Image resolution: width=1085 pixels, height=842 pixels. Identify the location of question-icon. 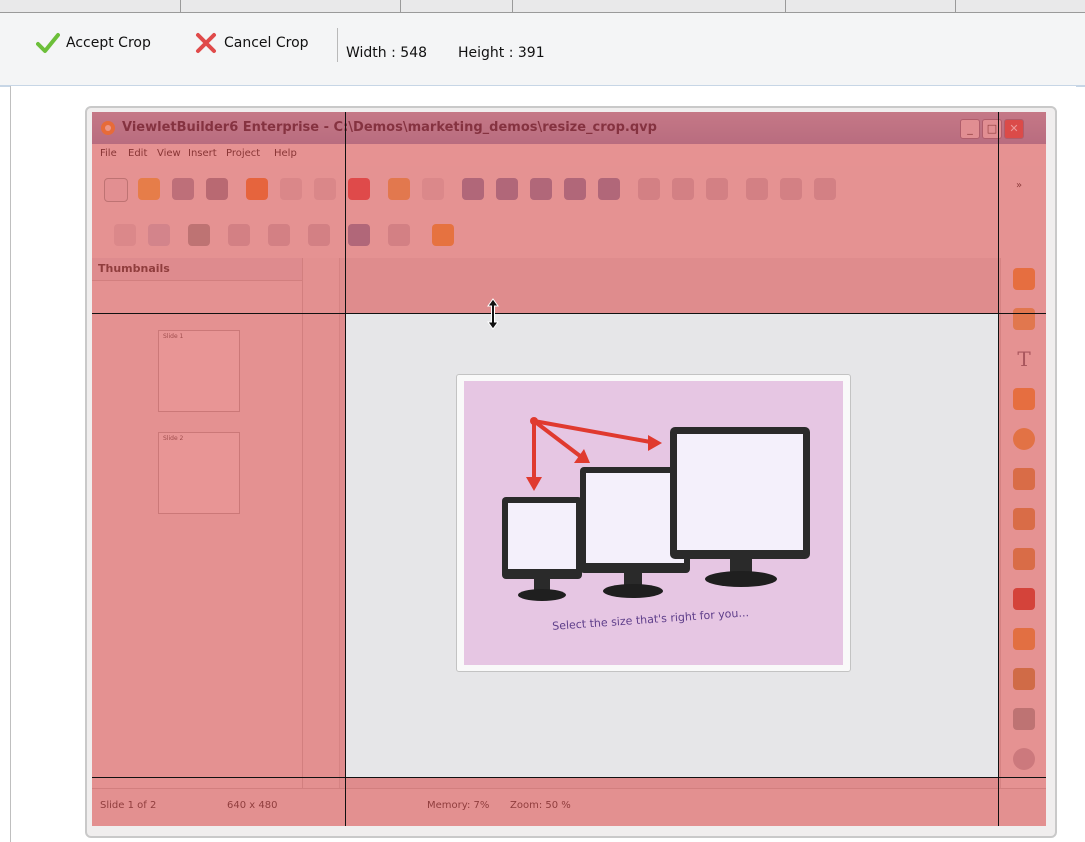
(1024, 759).